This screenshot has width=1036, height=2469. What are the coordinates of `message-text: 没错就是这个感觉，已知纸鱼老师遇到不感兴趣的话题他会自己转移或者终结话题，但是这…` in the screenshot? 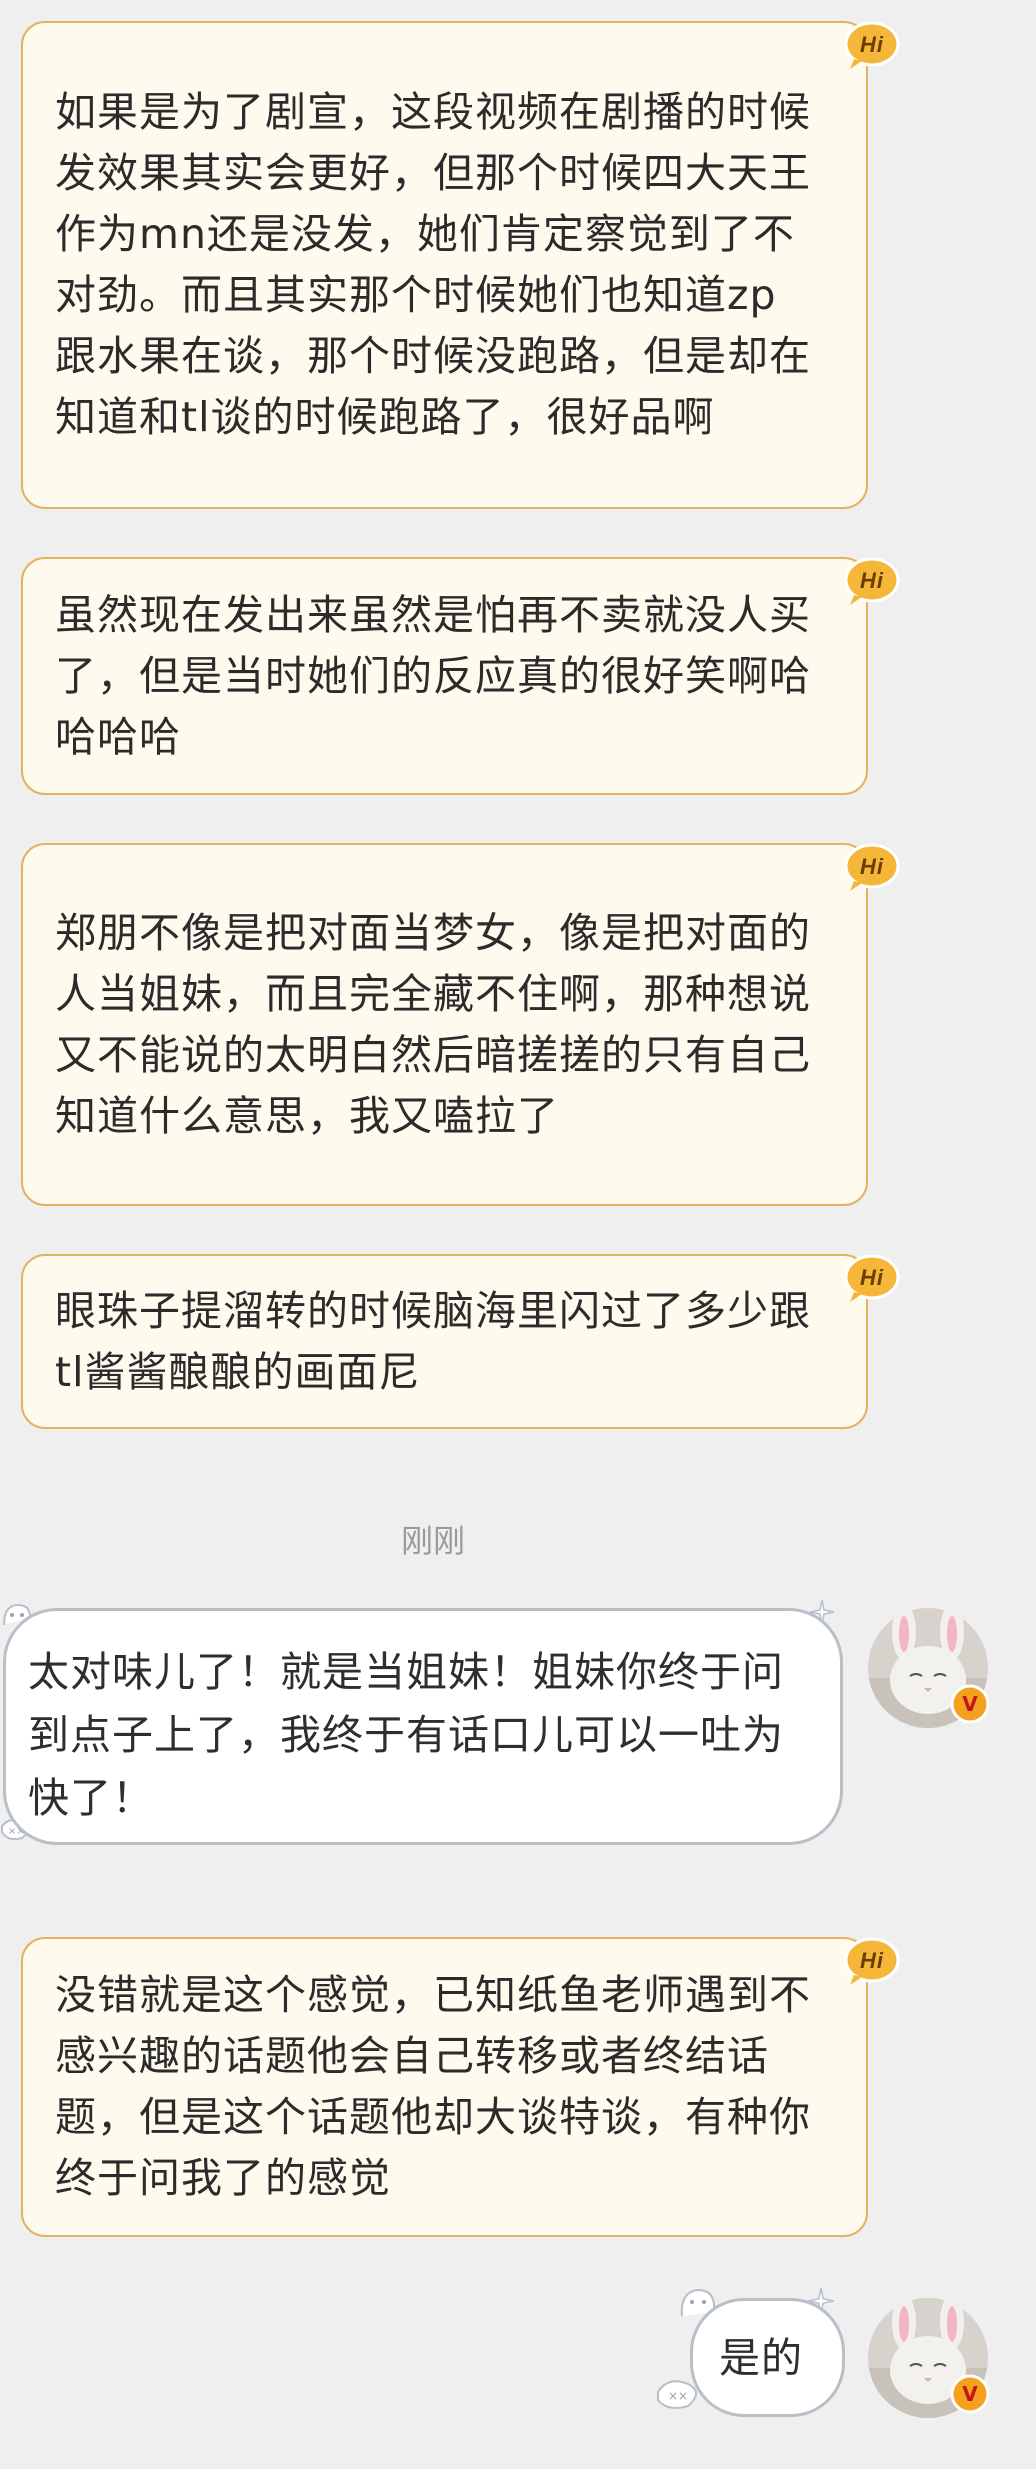 It's located at (433, 2086).